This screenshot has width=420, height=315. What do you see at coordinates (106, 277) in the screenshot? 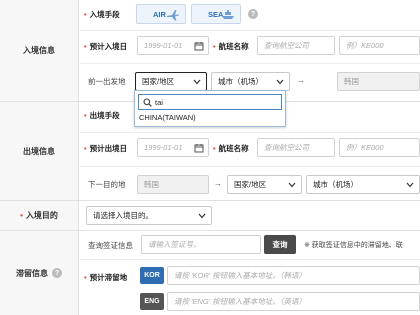
I see `stay-label: • 预计滞留地` at bounding box center [106, 277].